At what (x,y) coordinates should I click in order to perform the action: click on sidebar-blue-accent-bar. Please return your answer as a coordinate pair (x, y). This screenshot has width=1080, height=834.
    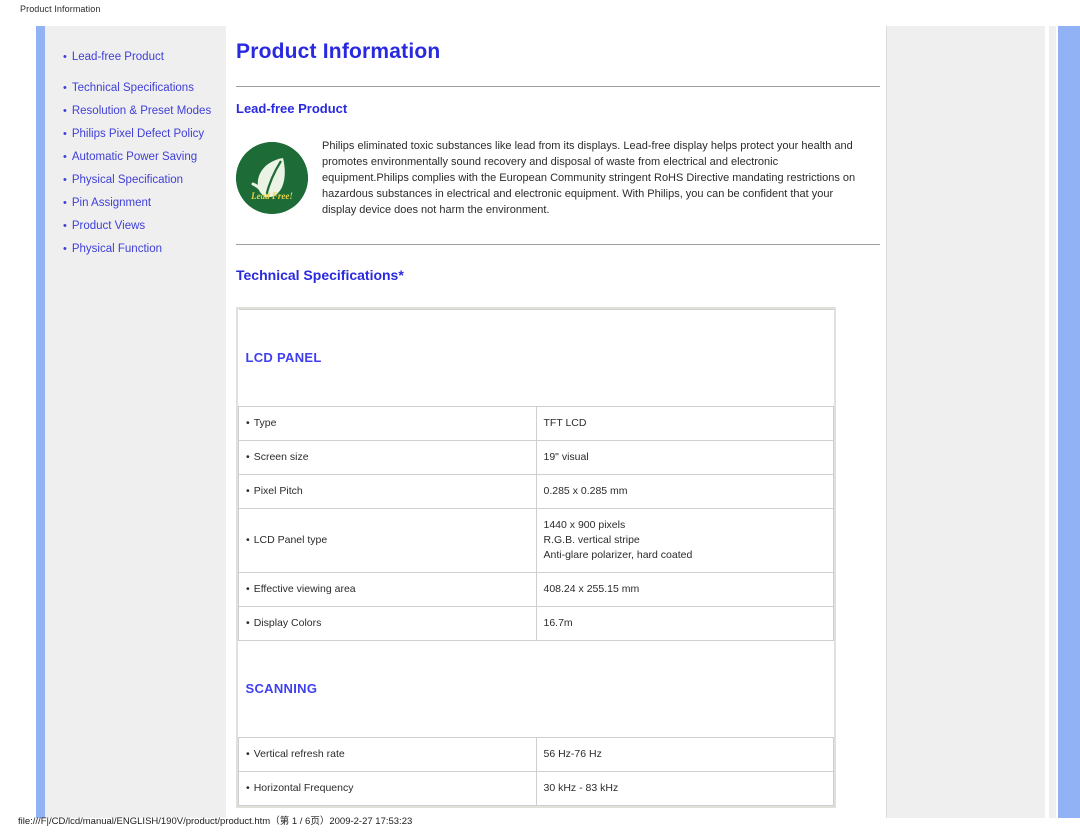
    Looking at the image, I should click on (40, 422).